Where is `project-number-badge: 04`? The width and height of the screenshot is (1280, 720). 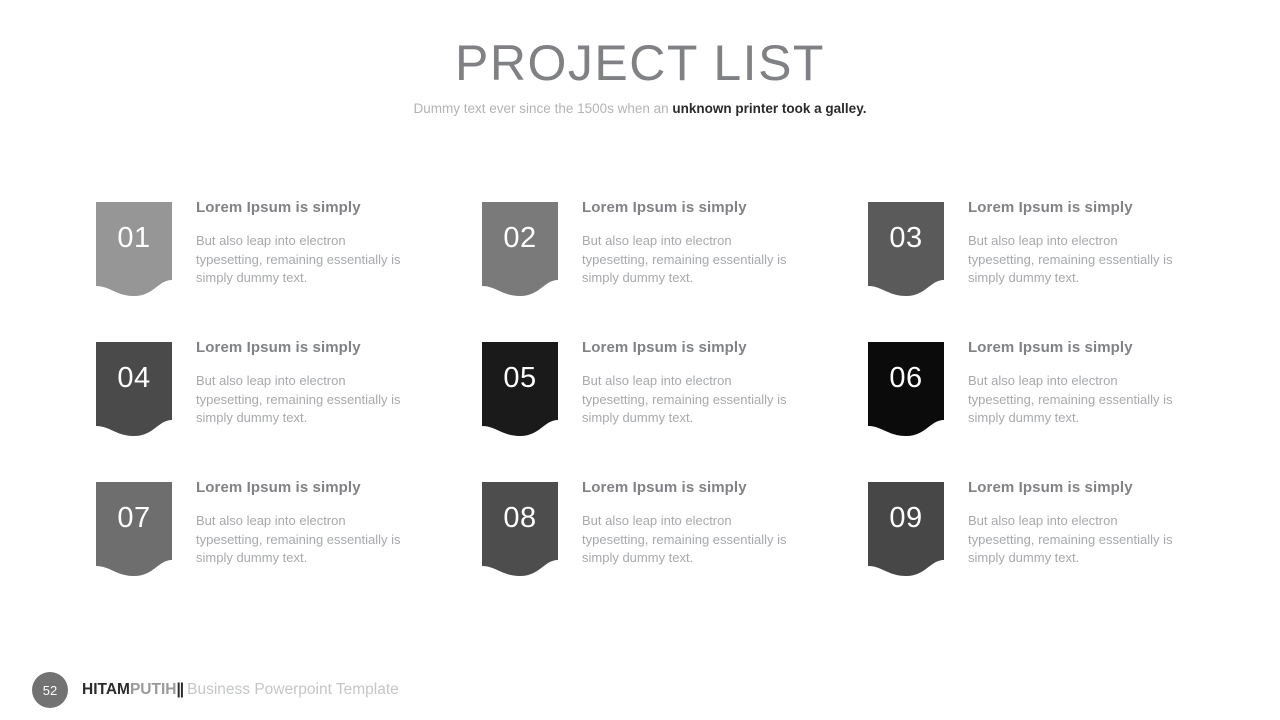
project-number-badge: 04 is located at coordinates (134, 389).